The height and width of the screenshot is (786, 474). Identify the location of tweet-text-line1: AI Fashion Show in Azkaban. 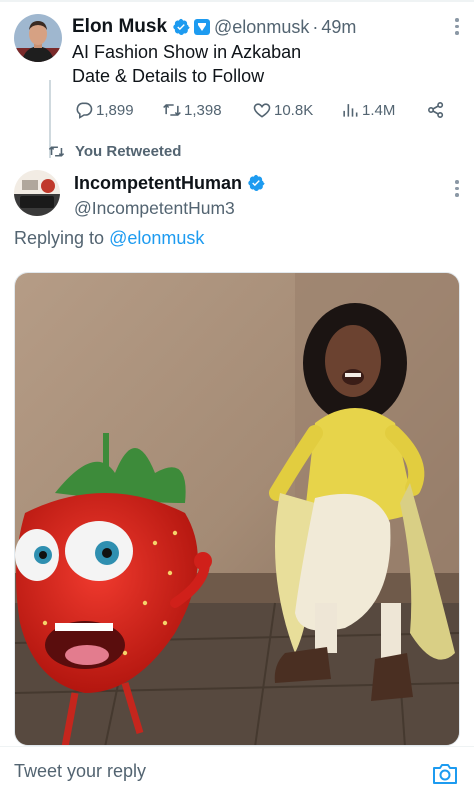
(187, 52).